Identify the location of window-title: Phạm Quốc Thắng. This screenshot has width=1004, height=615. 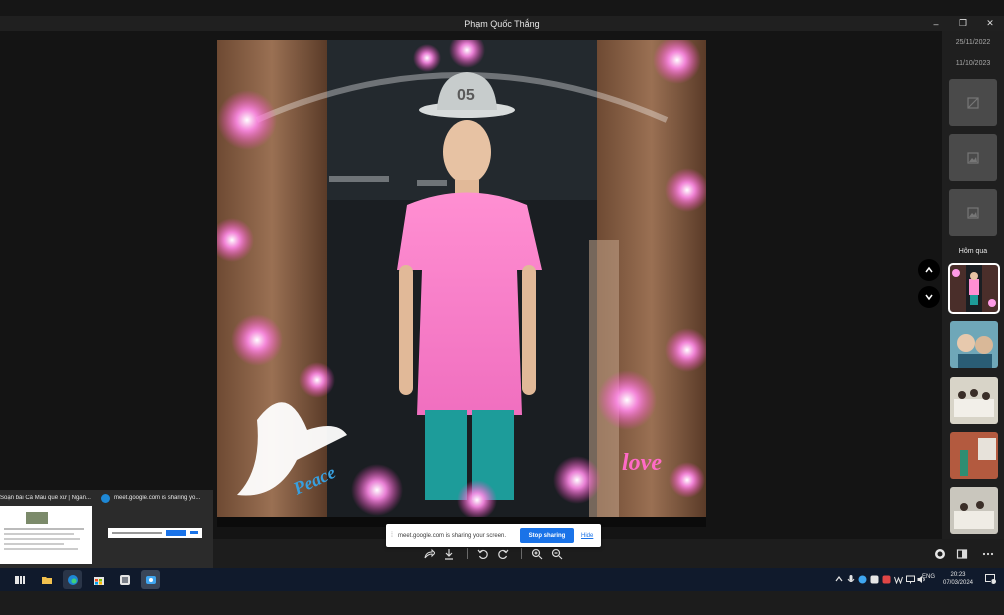
(502, 23).